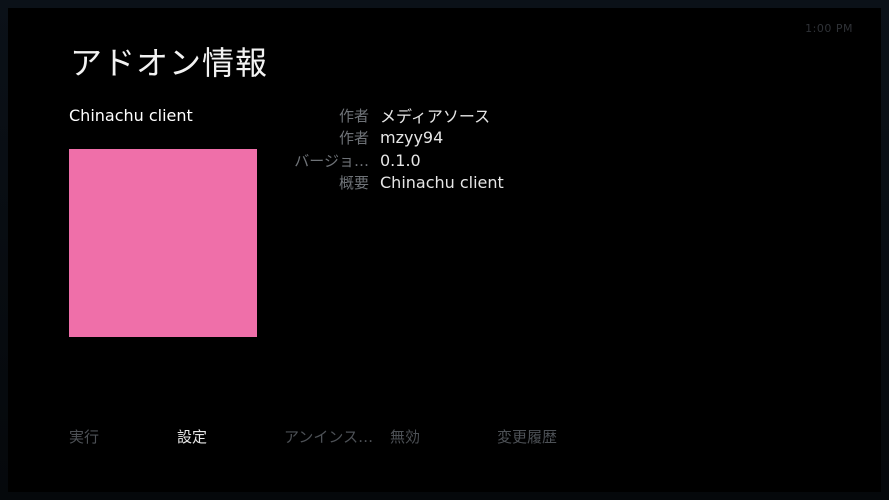  I want to click on info-value-author: メディアソース, so click(435, 117).